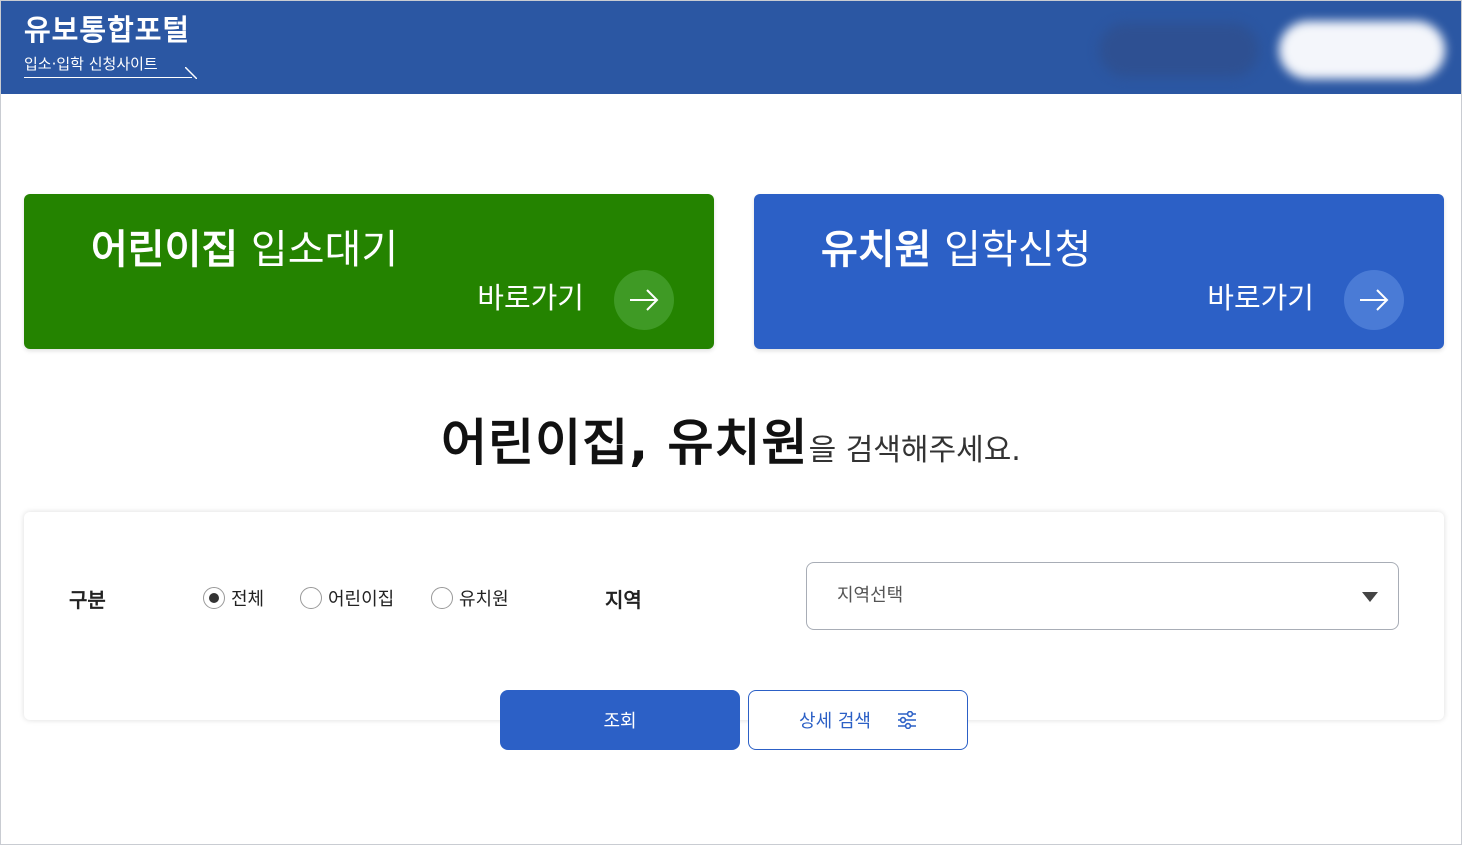 Image resolution: width=1462 pixels, height=845 pixels. I want to click on radio-daycare: 어린이집, so click(347, 598).